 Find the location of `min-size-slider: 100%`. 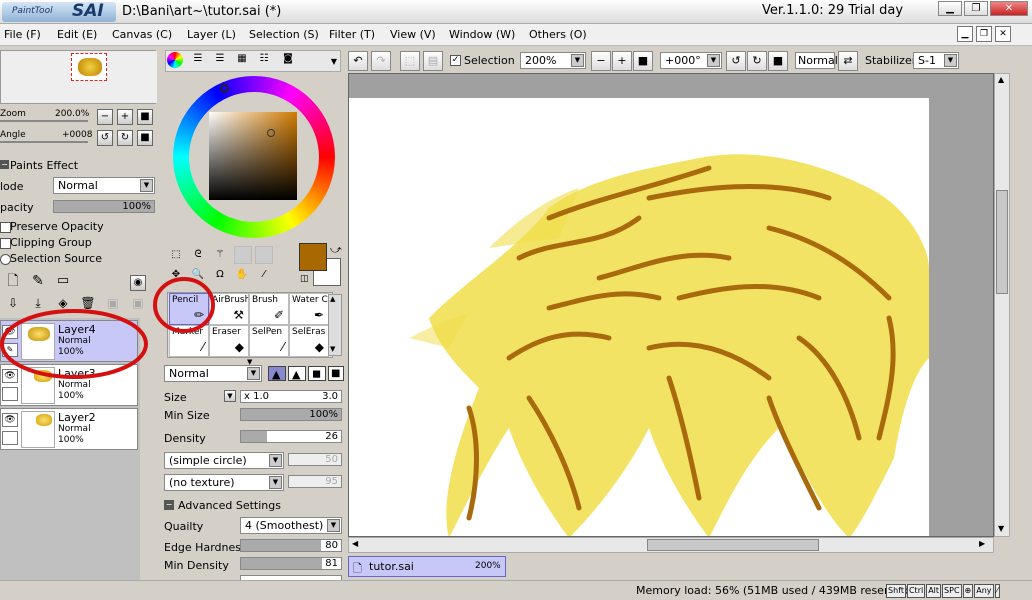

min-size-slider: 100% is located at coordinates (291, 414).